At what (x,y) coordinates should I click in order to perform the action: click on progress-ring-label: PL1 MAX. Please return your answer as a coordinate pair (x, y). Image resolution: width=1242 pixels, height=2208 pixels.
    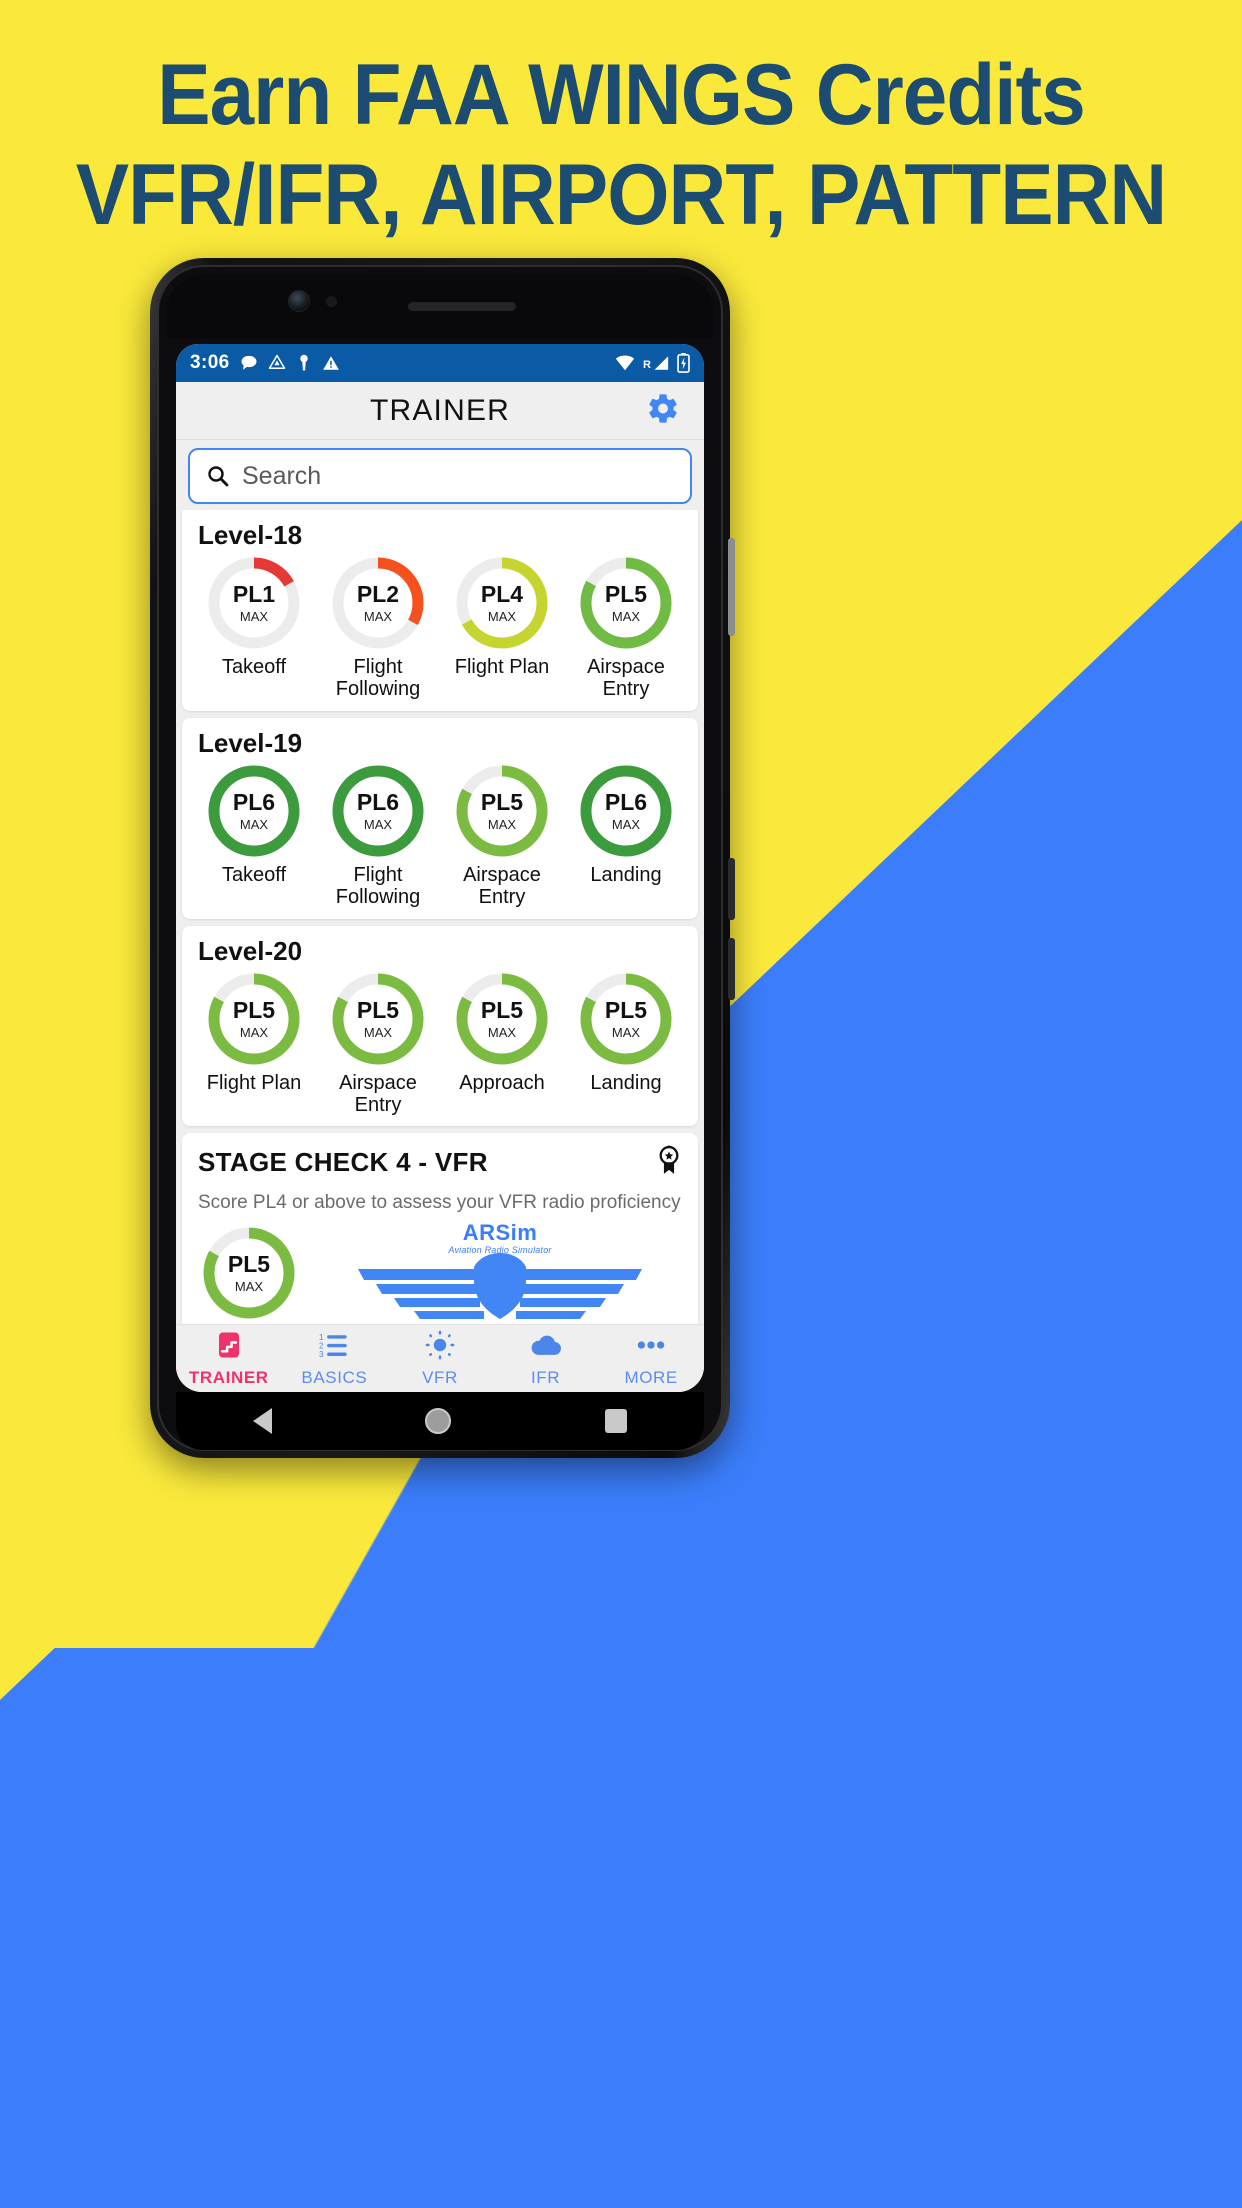
    Looking at the image, I should click on (254, 603).